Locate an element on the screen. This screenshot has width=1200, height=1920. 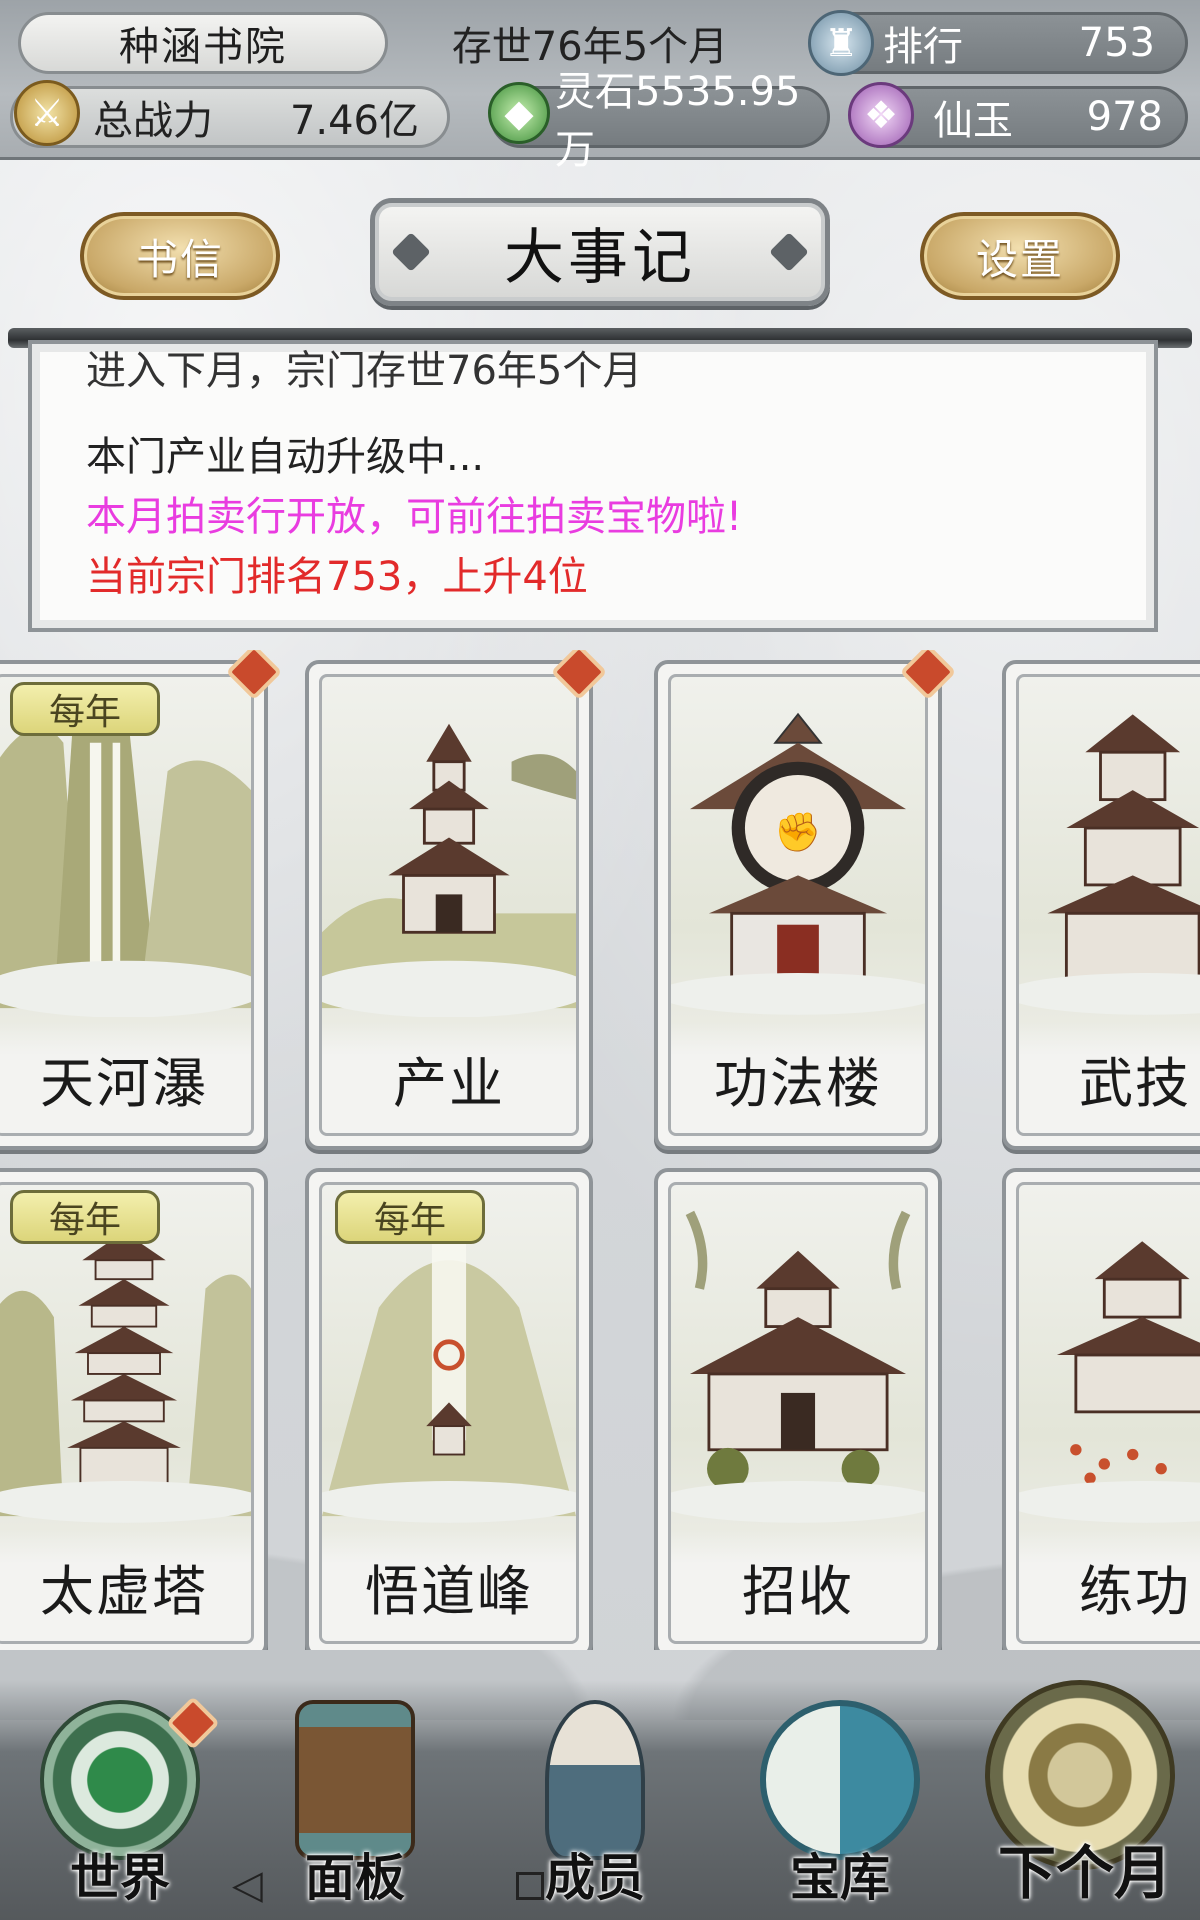
power-label: 总战力 is located at coordinates (153, 121).